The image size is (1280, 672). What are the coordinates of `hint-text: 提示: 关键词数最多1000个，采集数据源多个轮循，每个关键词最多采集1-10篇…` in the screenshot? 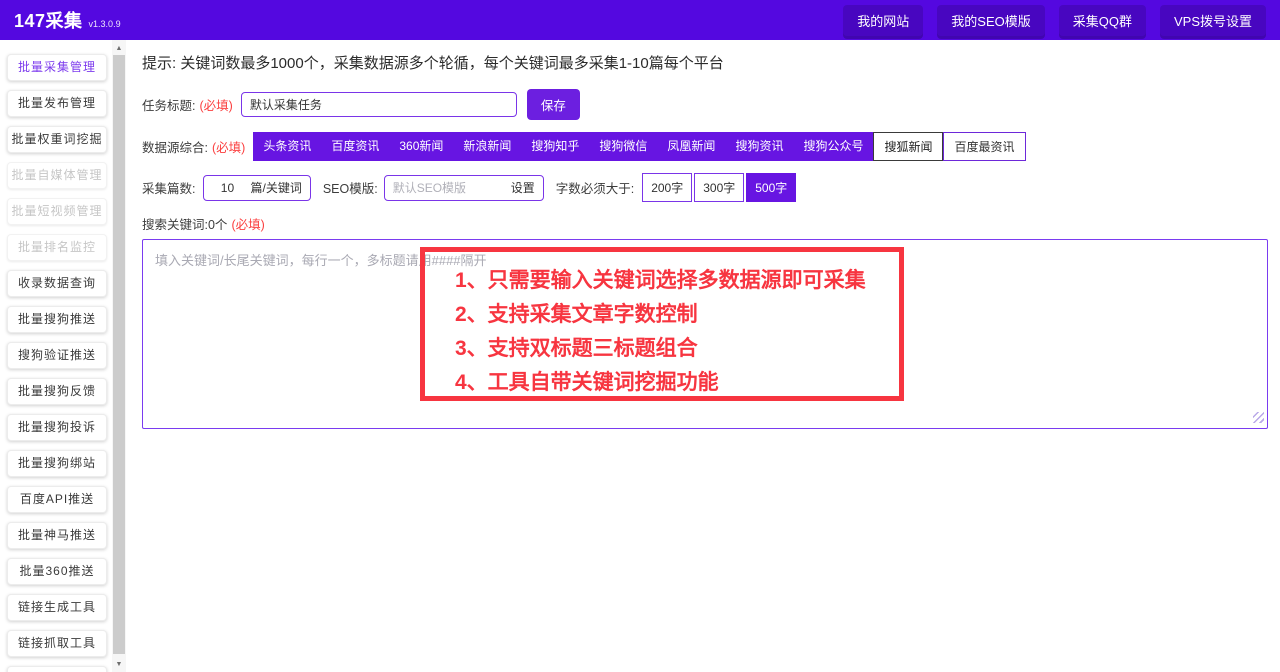 It's located at (433, 63).